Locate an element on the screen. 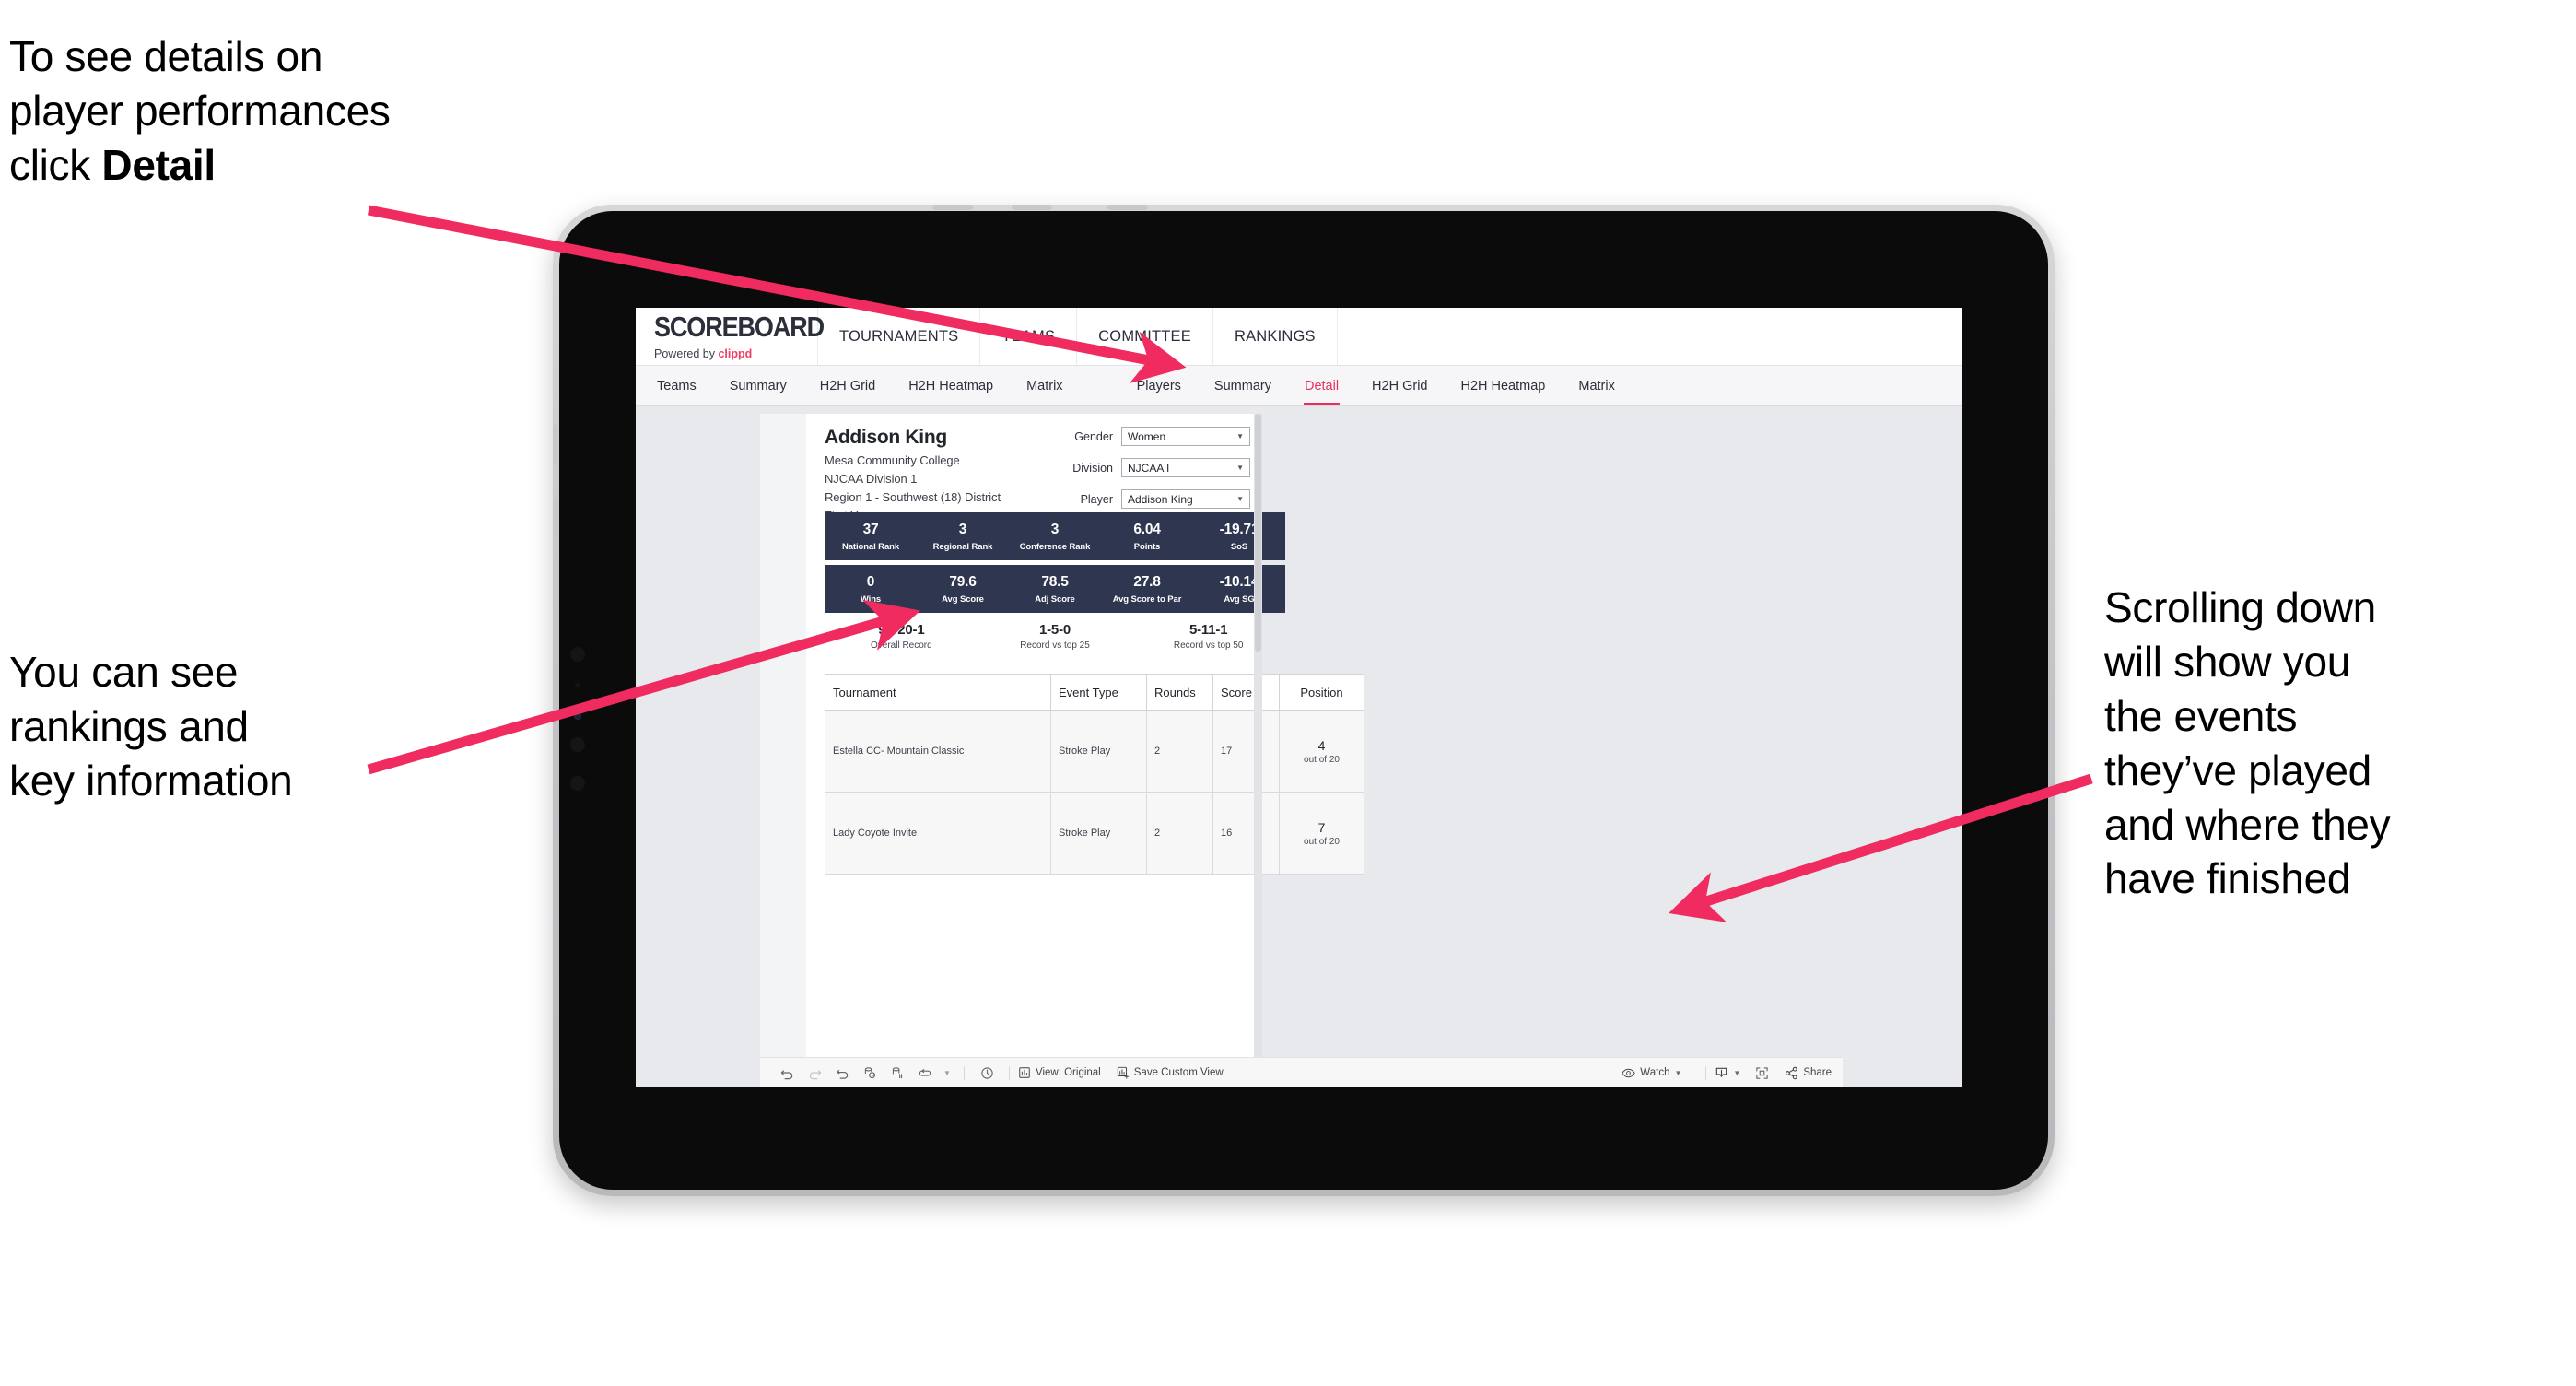  player-select: Addison King ▼ is located at coordinates (1185, 499).